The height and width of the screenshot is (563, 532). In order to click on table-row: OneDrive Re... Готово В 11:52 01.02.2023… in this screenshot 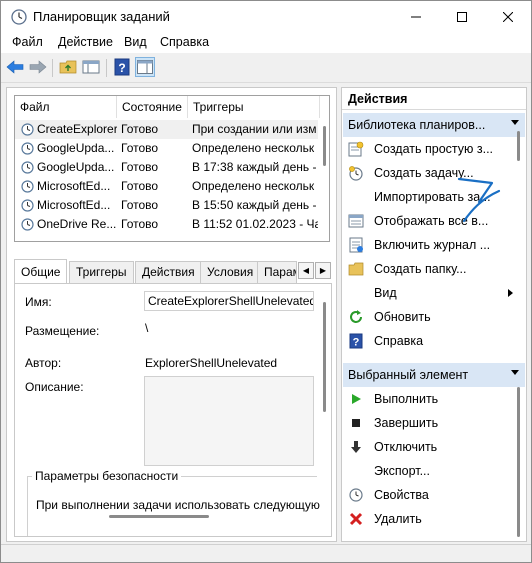, I will do `click(166, 224)`.